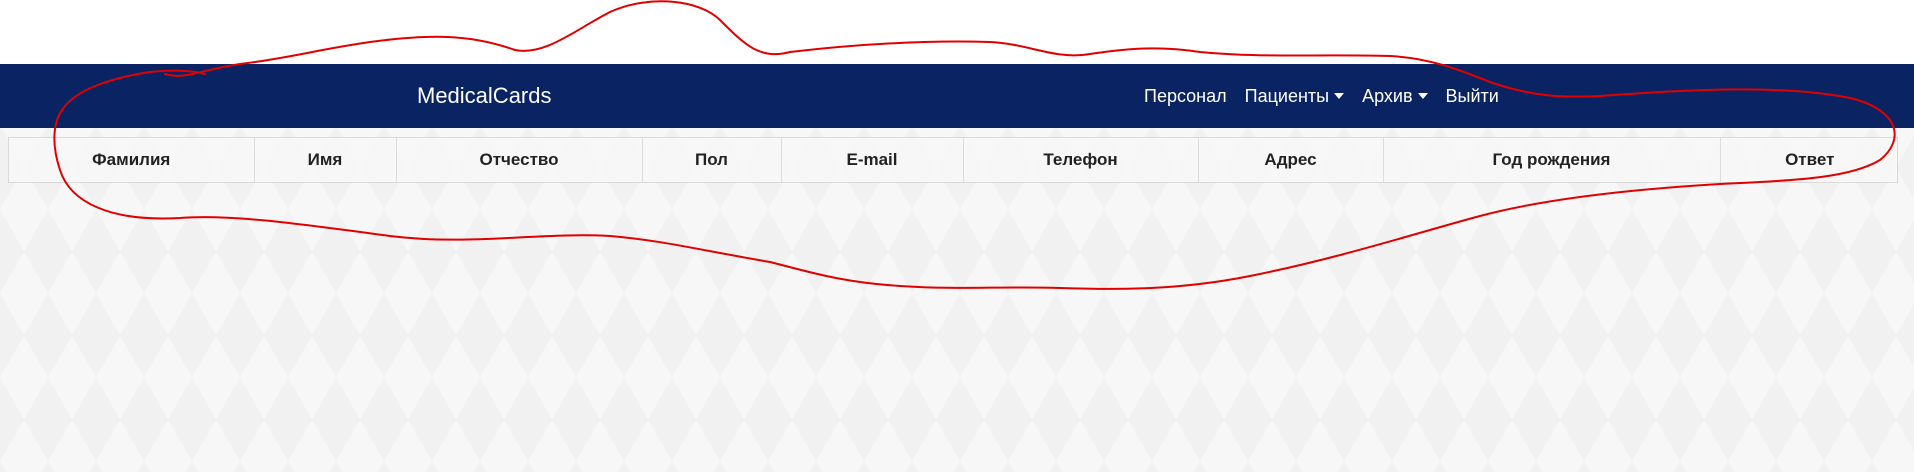 Image resolution: width=1914 pixels, height=472 pixels. What do you see at coordinates (518, 160) in the screenshot?
I see `column-header-patronymic: Отчество` at bounding box center [518, 160].